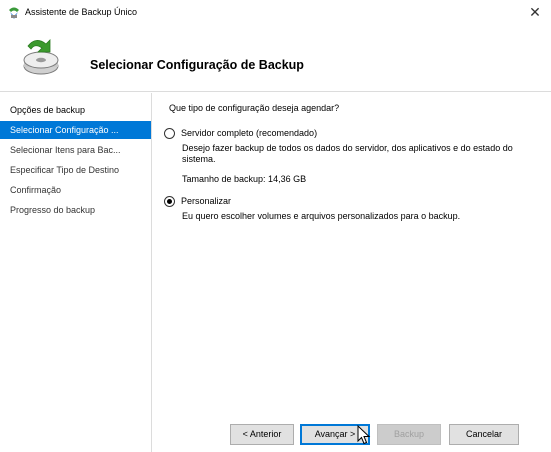  I want to click on sidebar-item-confirmacao: Confirmação, so click(75, 190).